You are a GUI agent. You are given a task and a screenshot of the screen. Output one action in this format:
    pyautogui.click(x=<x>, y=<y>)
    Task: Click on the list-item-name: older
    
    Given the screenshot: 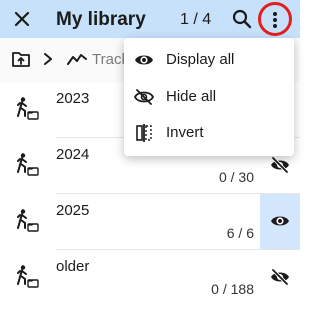 What is the action you would take?
    pyautogui.click(x=73, y=266)
    